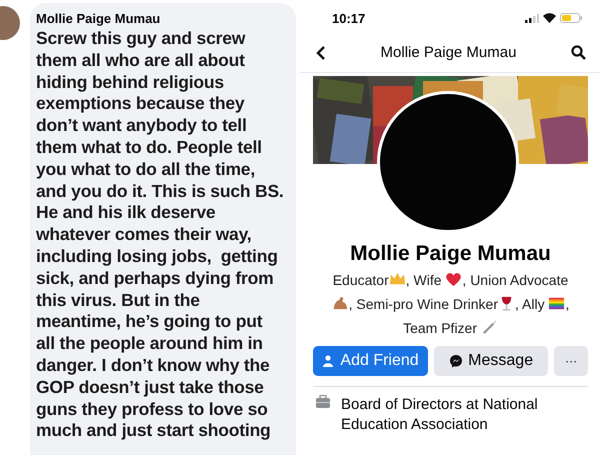 Image resolution: width=600 pixels, height=455 pixels. What do you see at coordinates (321, 53) in the screenshot?
I see `back-icon` at bounding box center [321, 53].